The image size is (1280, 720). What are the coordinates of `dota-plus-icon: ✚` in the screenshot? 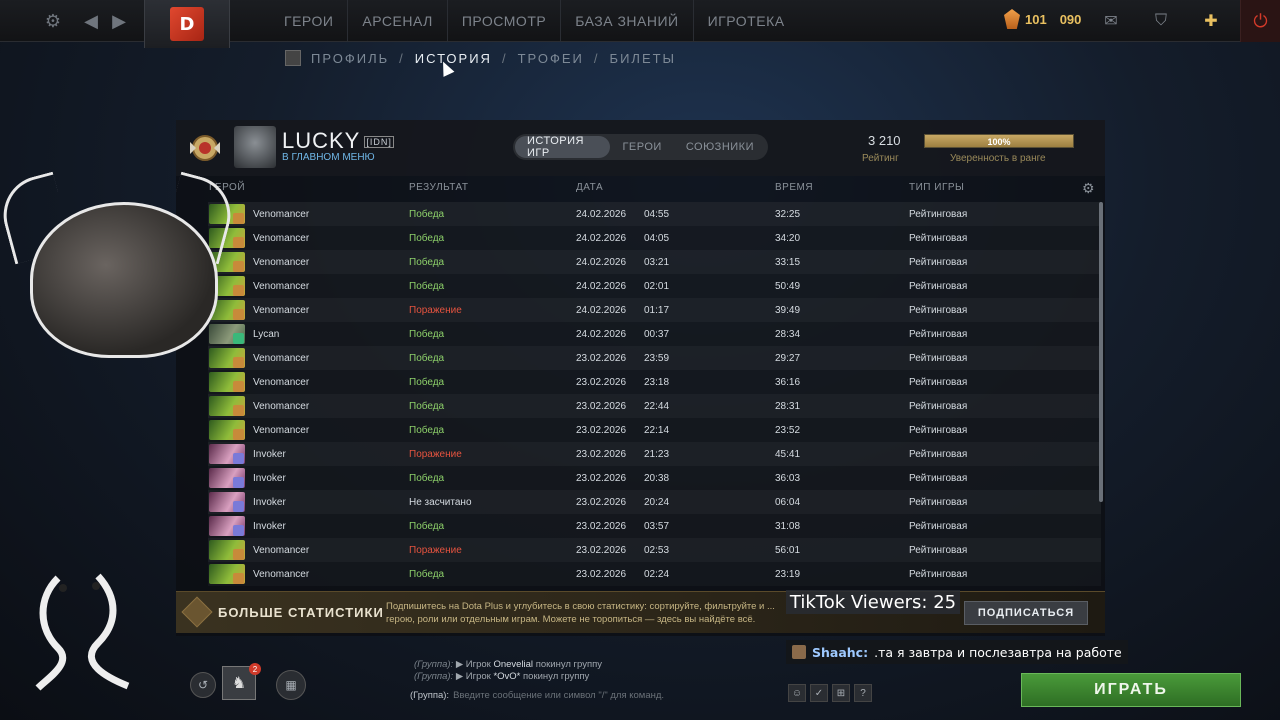 It's located at (1211, 21).